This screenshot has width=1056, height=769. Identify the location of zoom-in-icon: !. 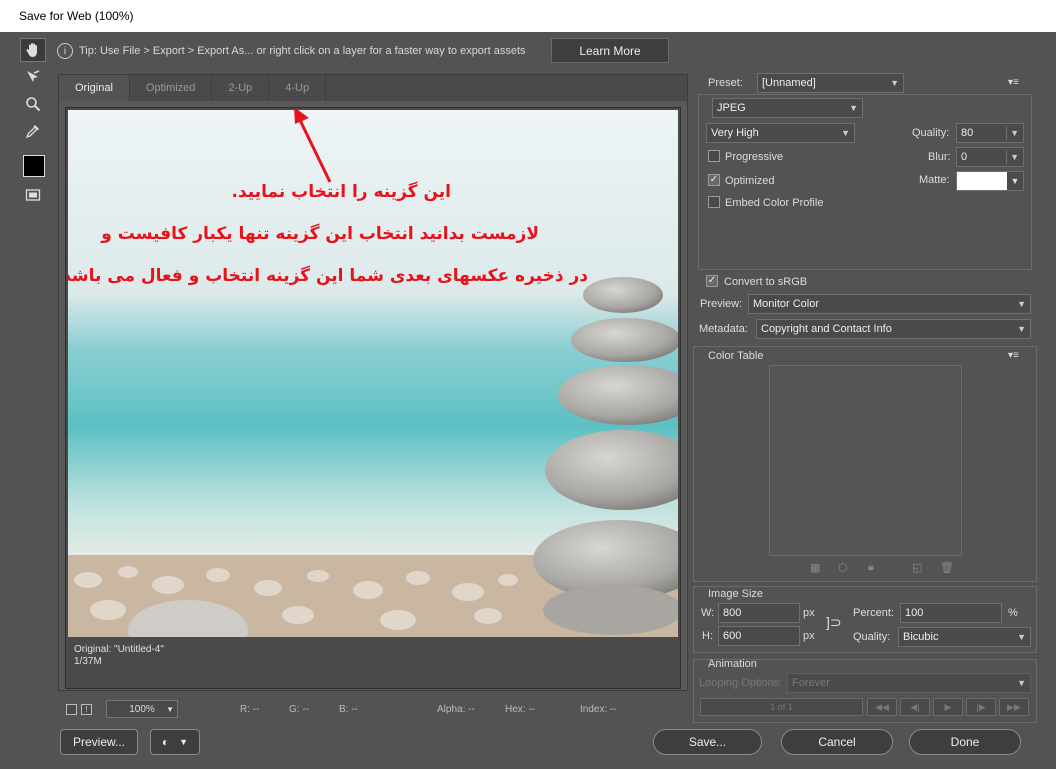
(86, 709).